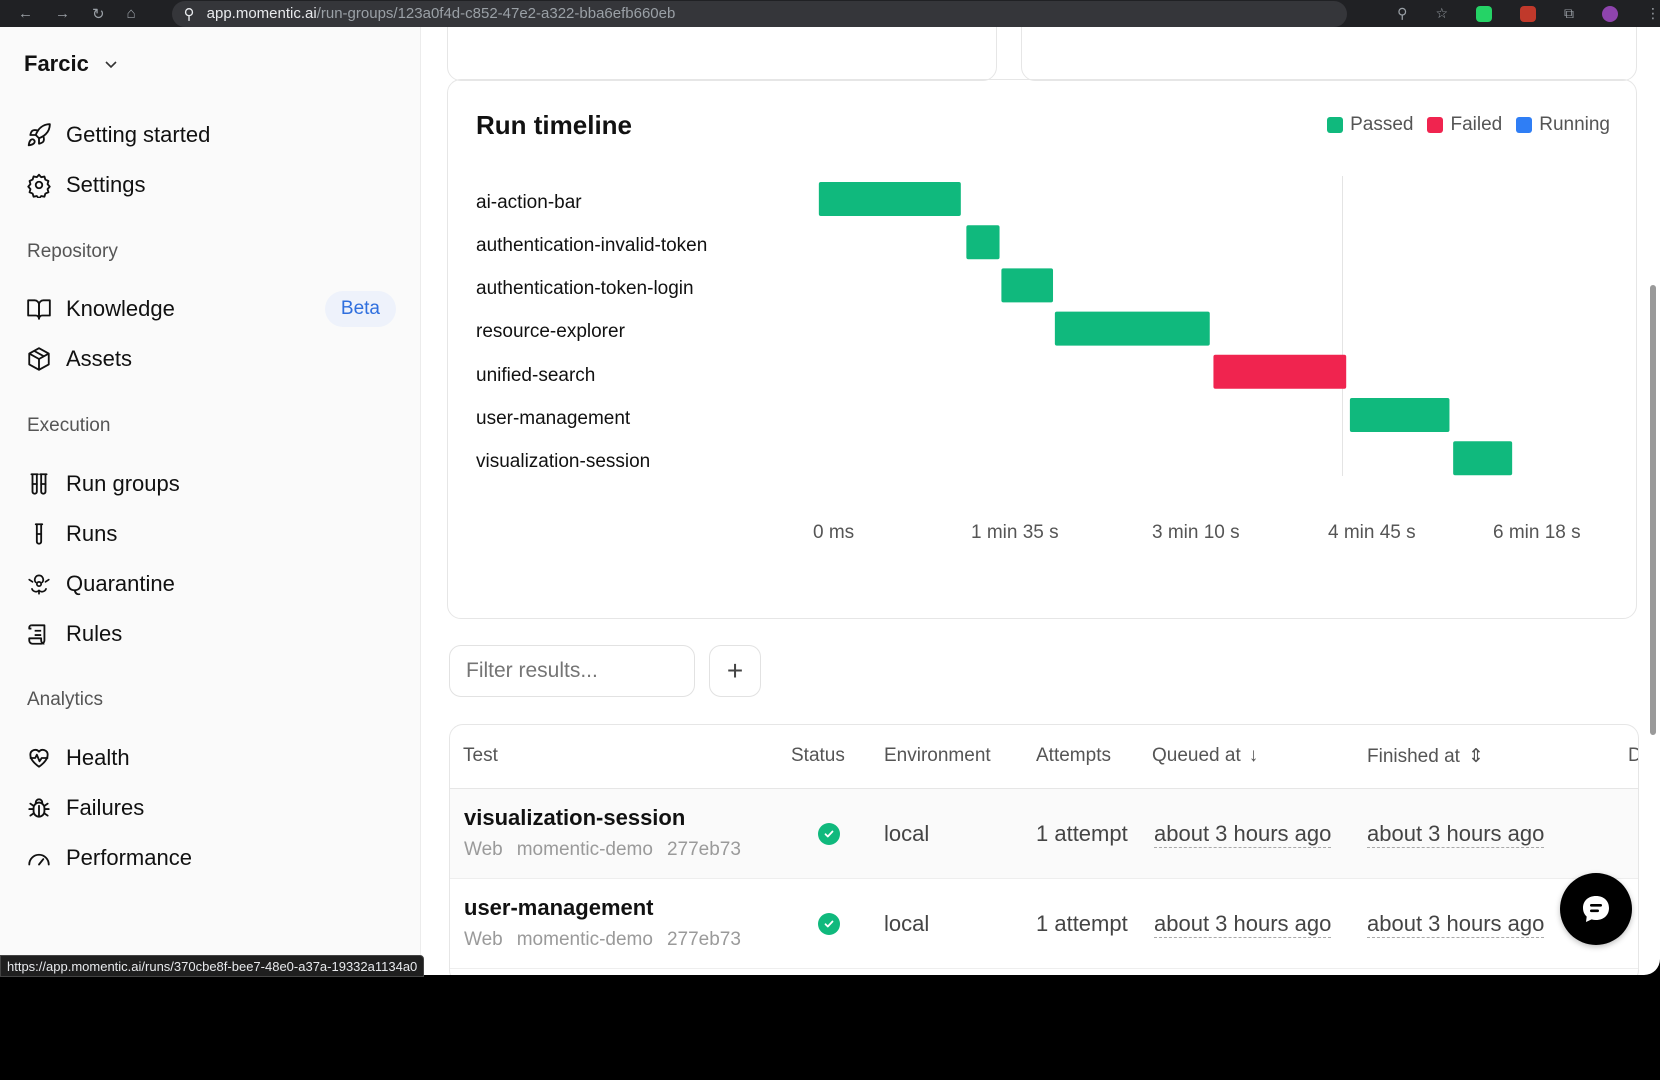  Describe the element at coordinates (1402, 13) in the screenshot. I see `zoom-icon: ⚲` at that location.